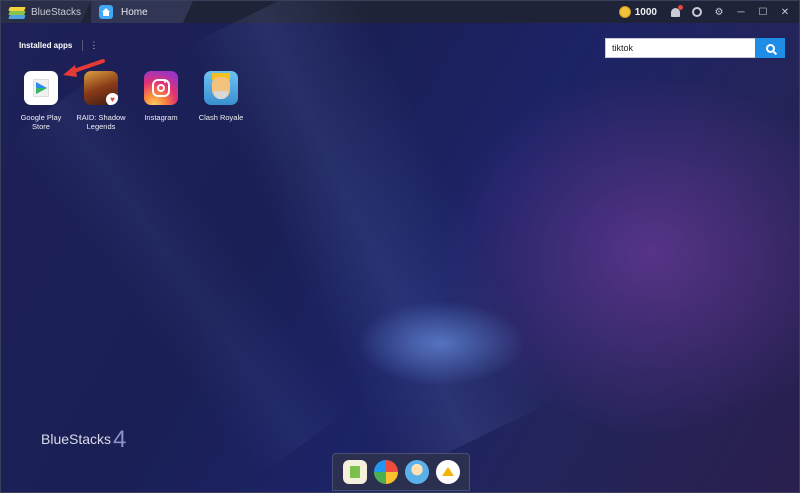 Image resolution: width=800 pixels, height=493 pixels. Describe the element at coordinates (447, 472) in the screenshot. I see `camp-app-icon` at that location.